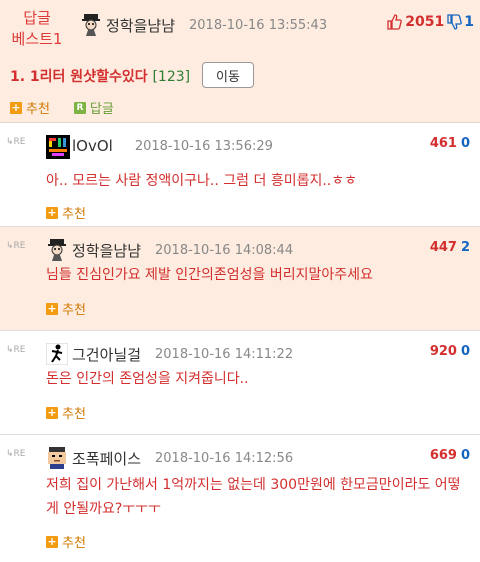  What do you see at coordinates (224, 458) in the screenshot?
I see `comment-date: 2018-10-16 14:12:56` at bounding box center [224, 458].